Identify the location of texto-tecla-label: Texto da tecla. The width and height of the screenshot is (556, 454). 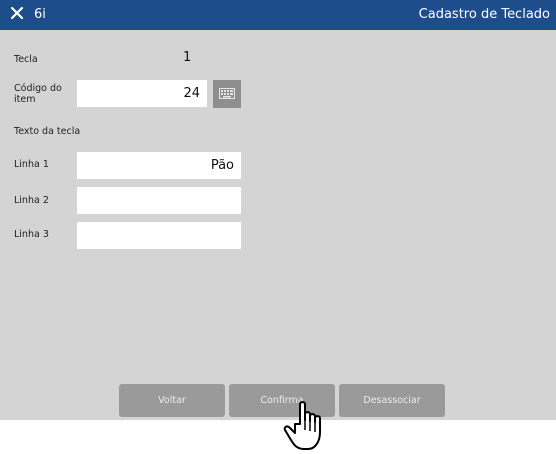
(47, 131).